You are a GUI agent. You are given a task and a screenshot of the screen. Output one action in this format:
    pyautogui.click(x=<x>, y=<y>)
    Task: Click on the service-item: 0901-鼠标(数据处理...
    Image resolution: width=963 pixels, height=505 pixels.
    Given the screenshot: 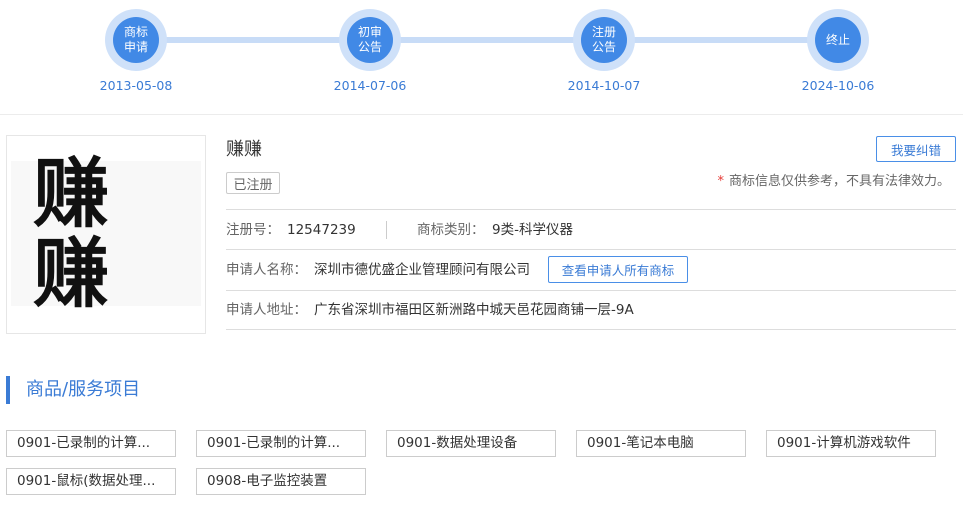 What is the action you would take?
    pyautogui.click(x=91, y=481)
    